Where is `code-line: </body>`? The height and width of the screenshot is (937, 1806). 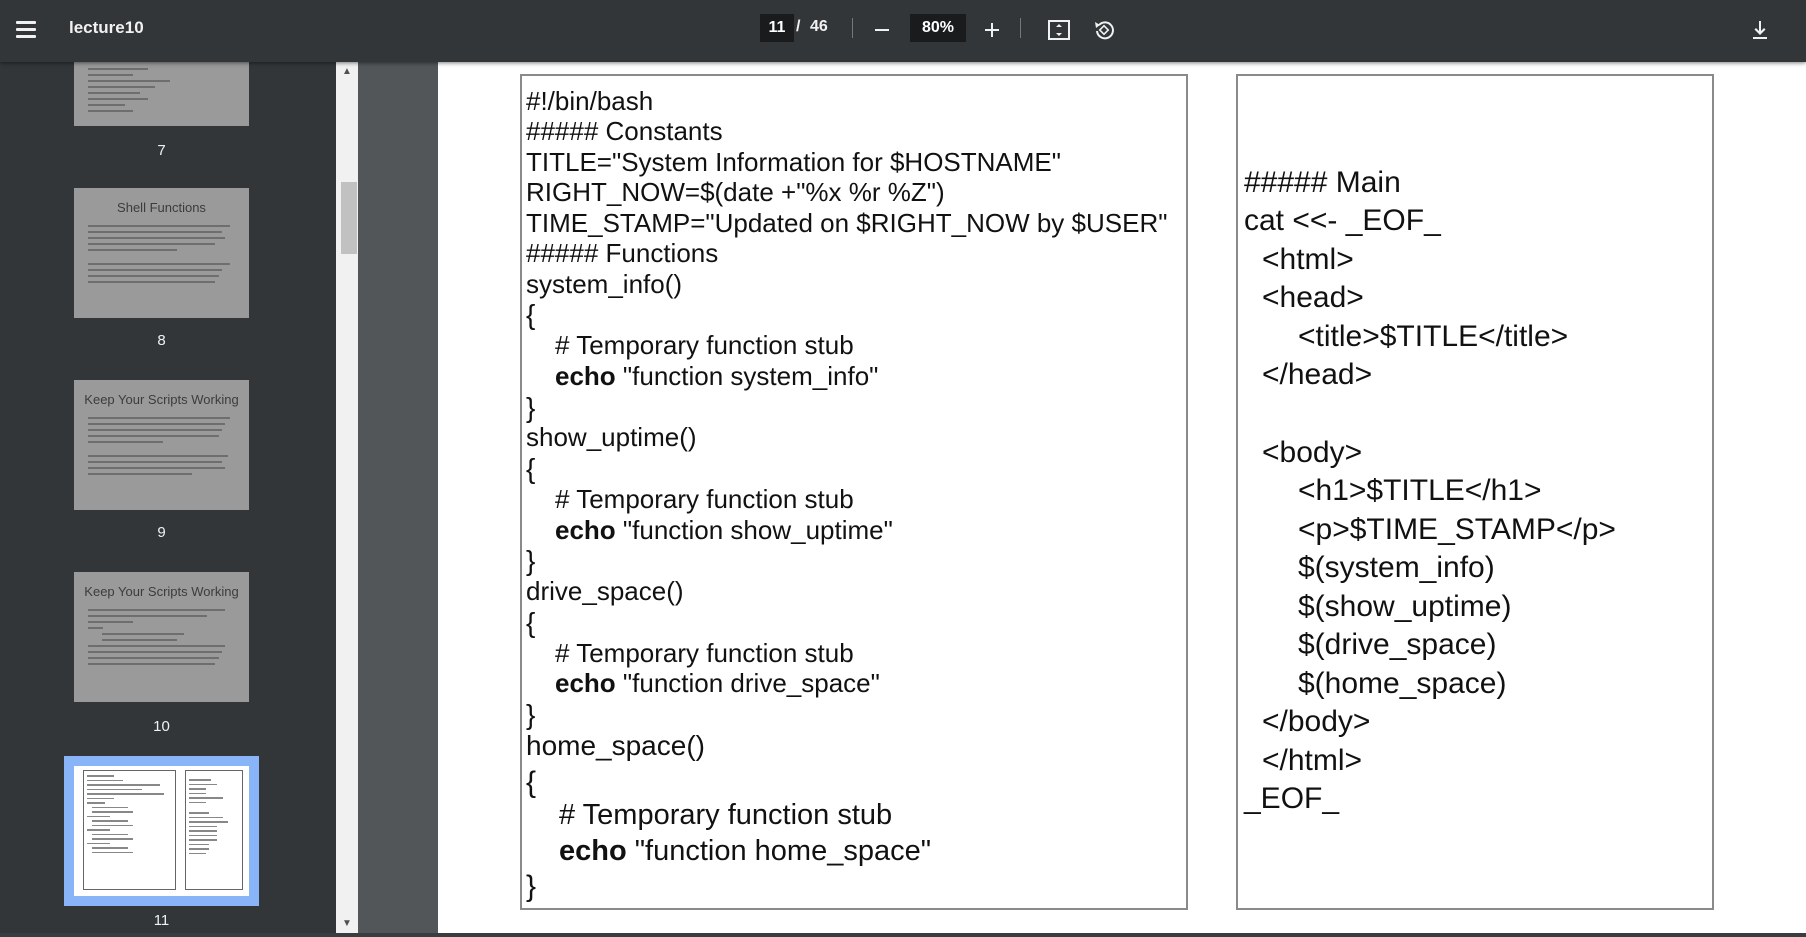 code-line: </body> is located at coordinates (1316, 721).